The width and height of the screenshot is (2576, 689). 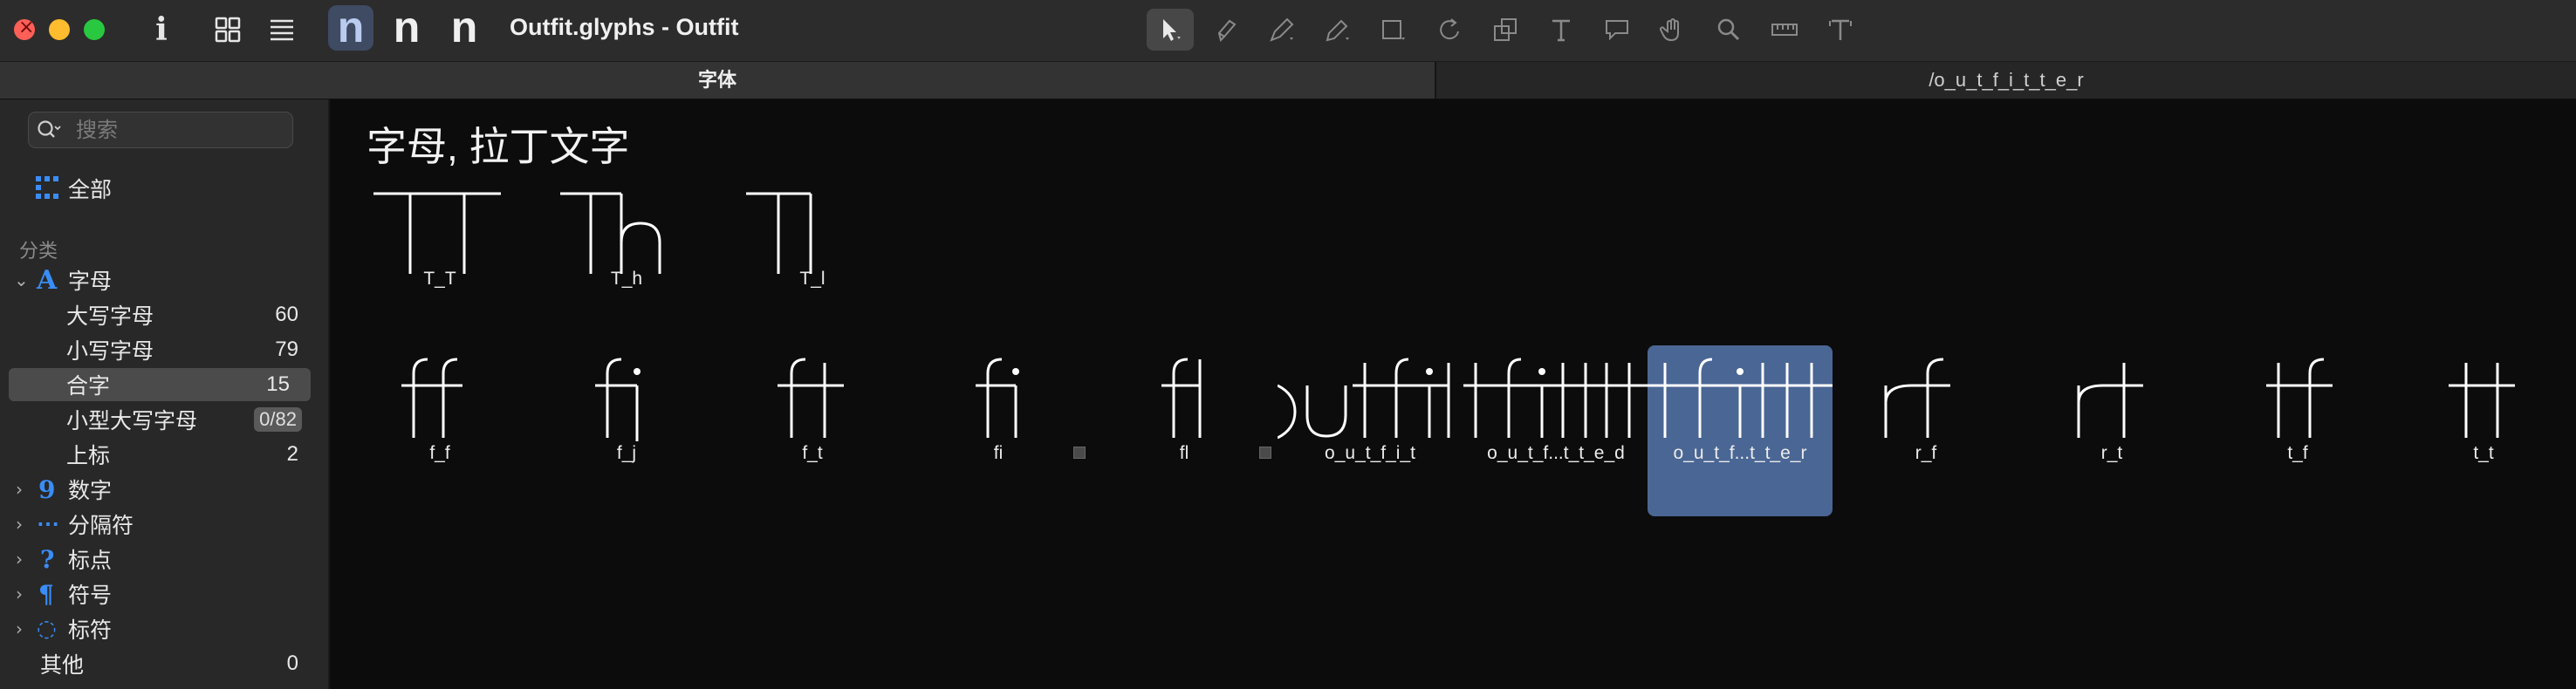 What do you see at coordinates (407, 28) in the screenshot?
I see `font-weight-regular-button: n` at bounding box center [407, 28].